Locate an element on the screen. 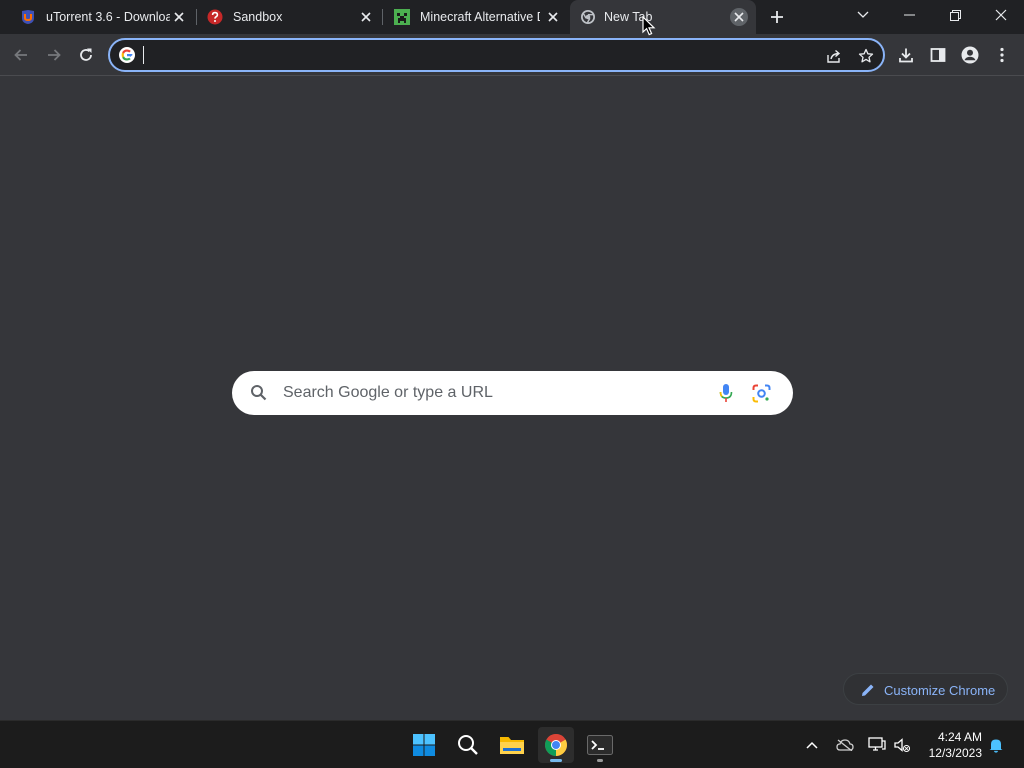 The image size is (1024, 768). network-button is located at coordinates (877, 745).